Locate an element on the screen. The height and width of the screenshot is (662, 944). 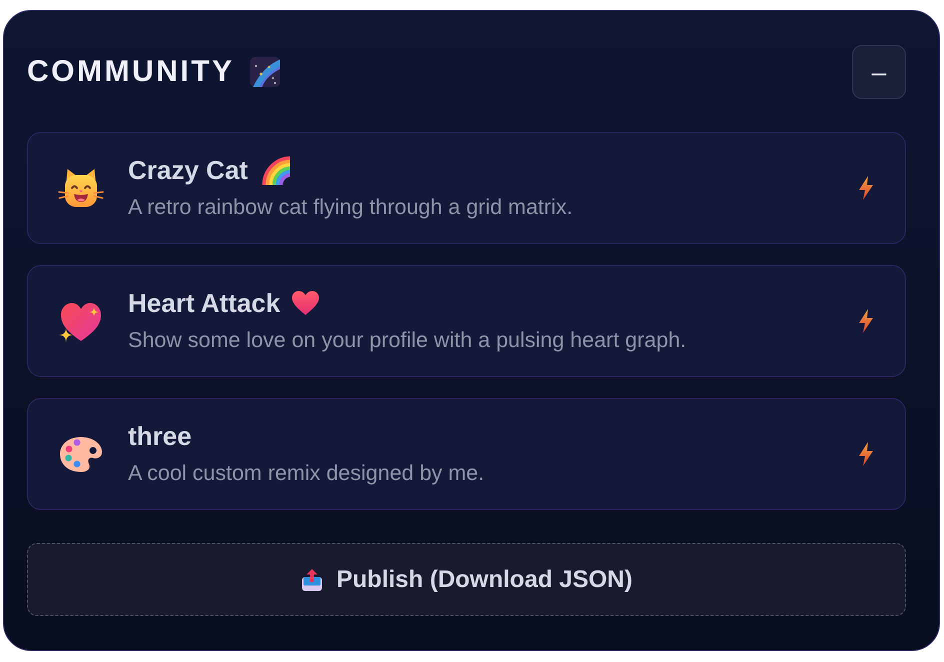
upload-tray-icon is located at coordinates (312, 580).